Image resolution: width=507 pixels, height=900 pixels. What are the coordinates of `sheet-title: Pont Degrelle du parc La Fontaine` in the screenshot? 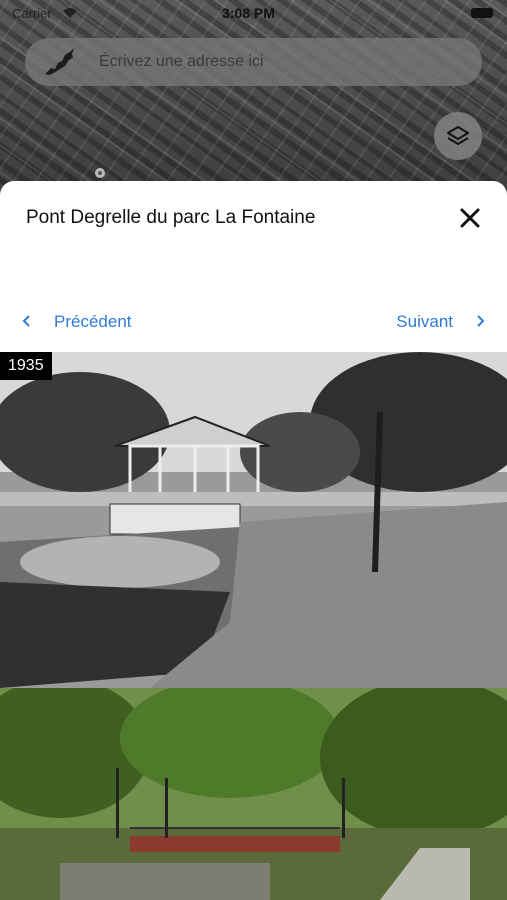 It's located at (171, 217).